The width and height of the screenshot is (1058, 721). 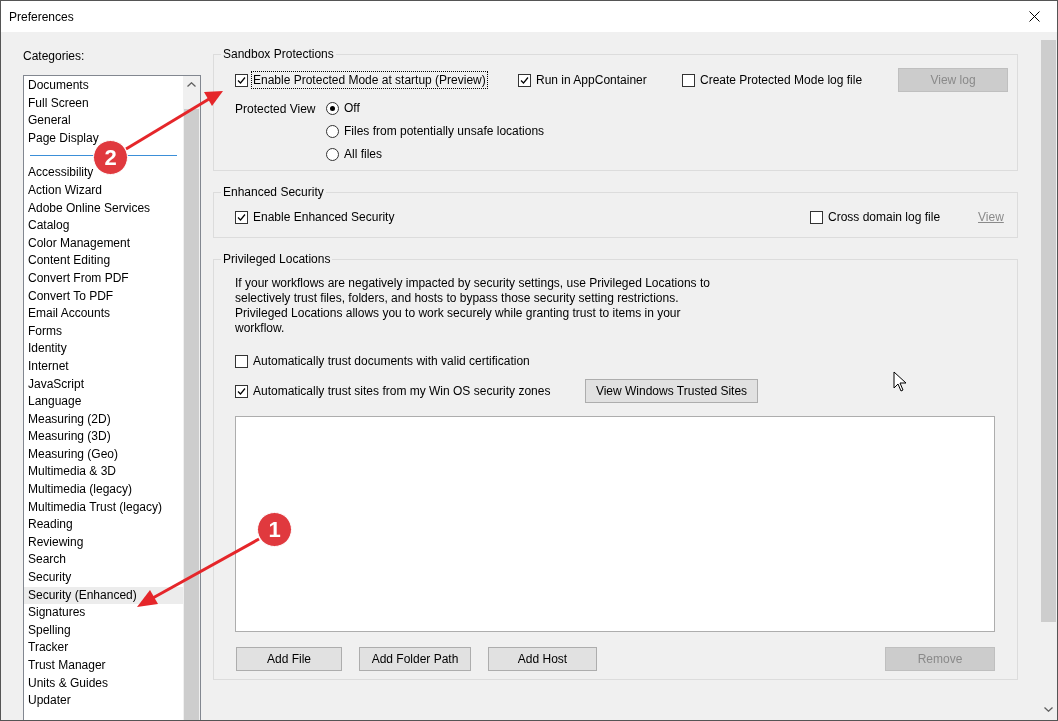 What do you see at coordinates (900, 381) in the screenshot?
I see `cursor-icon` at bounding box center [900, 381].